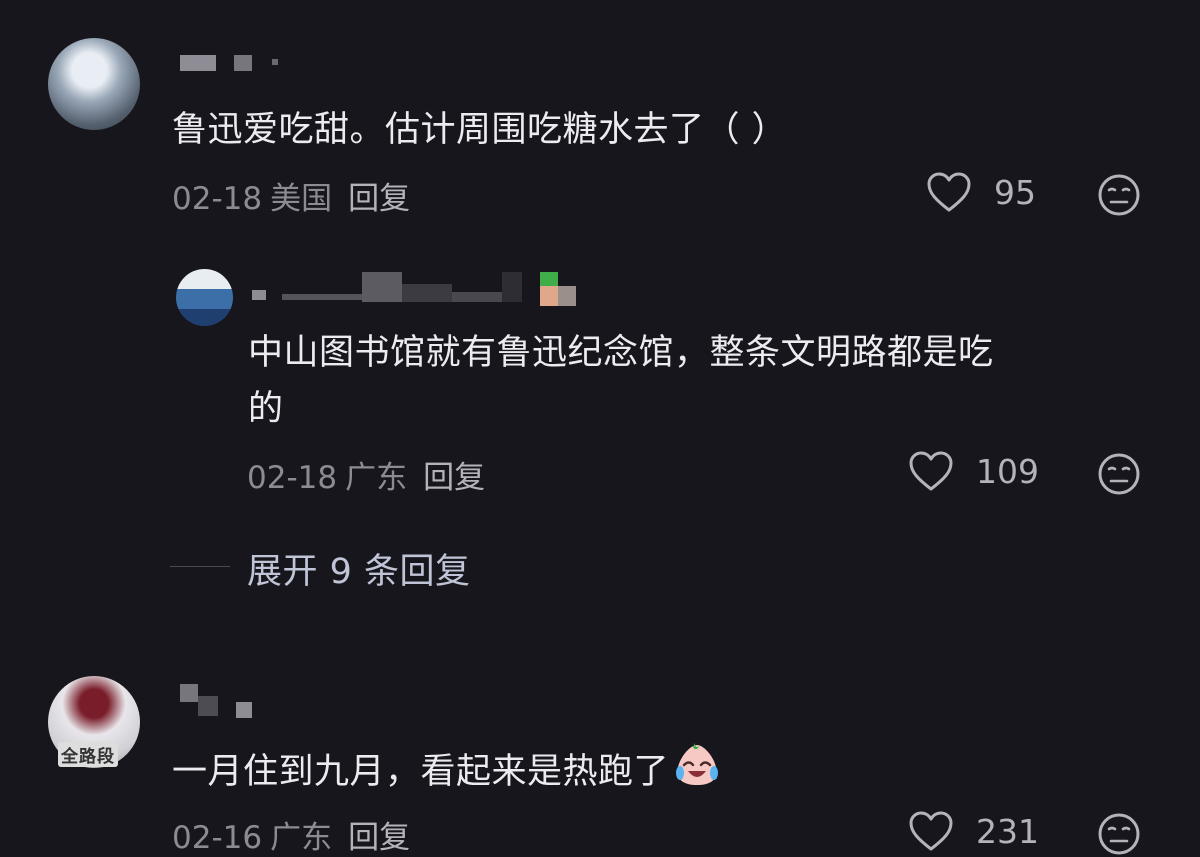 The image size is (1200, 857). I want to click on expand-divider, so click(200, 566).